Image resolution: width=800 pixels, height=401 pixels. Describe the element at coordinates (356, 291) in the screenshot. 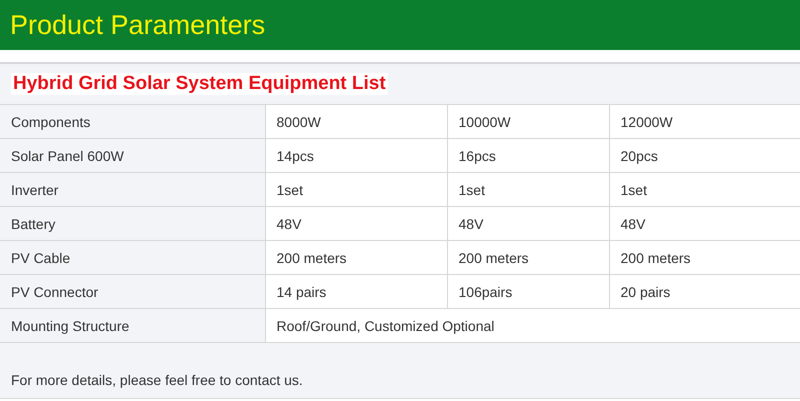

I see `table-cell: 14 pairs` at that location.